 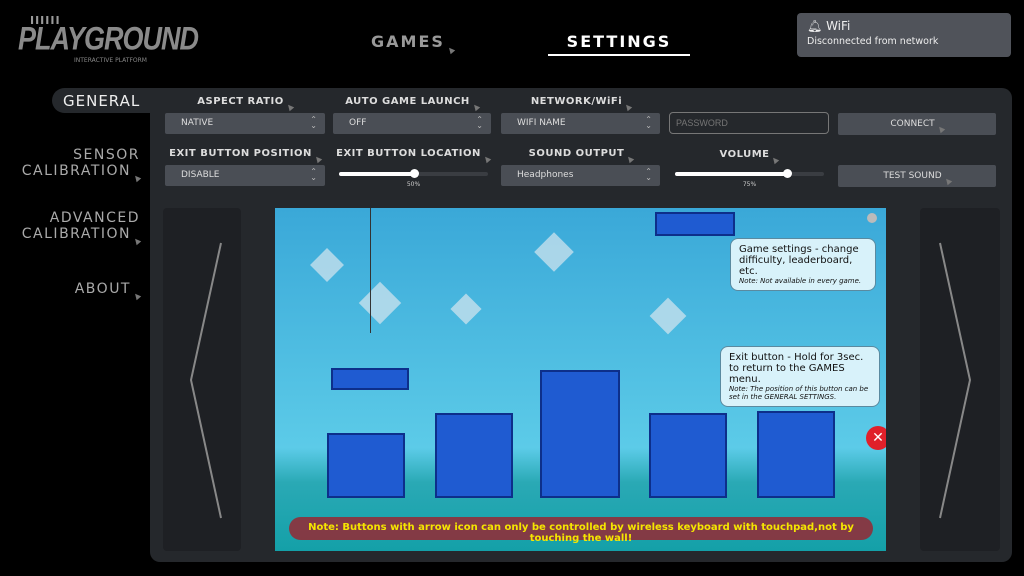 I want to click on wifi-name-select: WIFI NAME ⌃ ⌄, so click(x=580, y=123).